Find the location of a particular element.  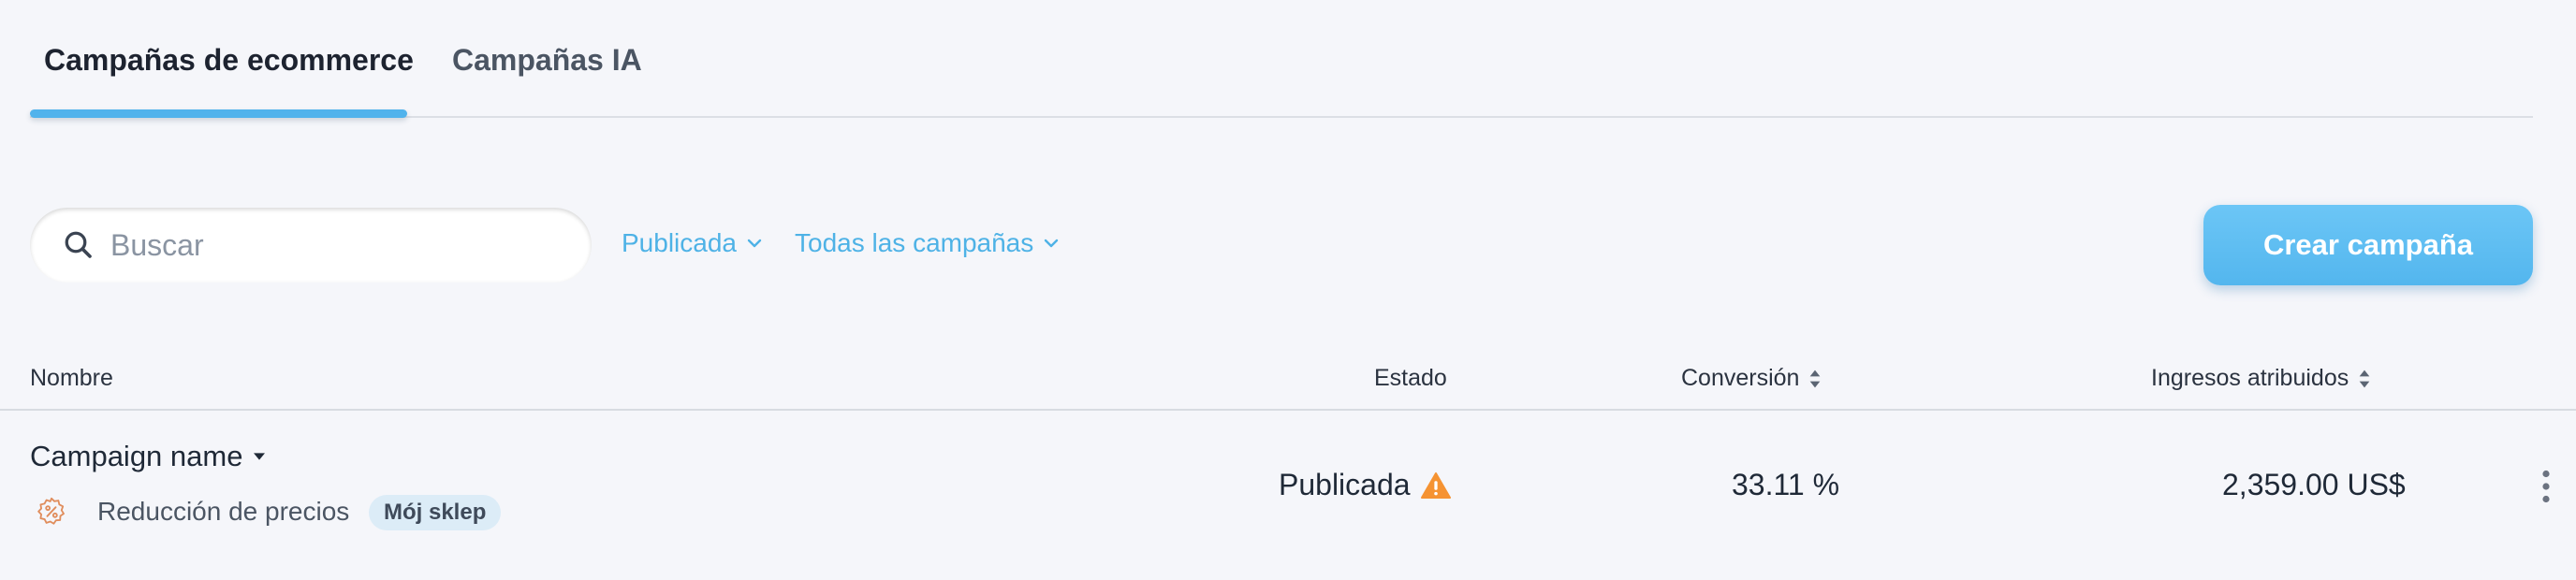

column-header-revenue: Ingresos atribuidos is located at coordinates (2261, 378).